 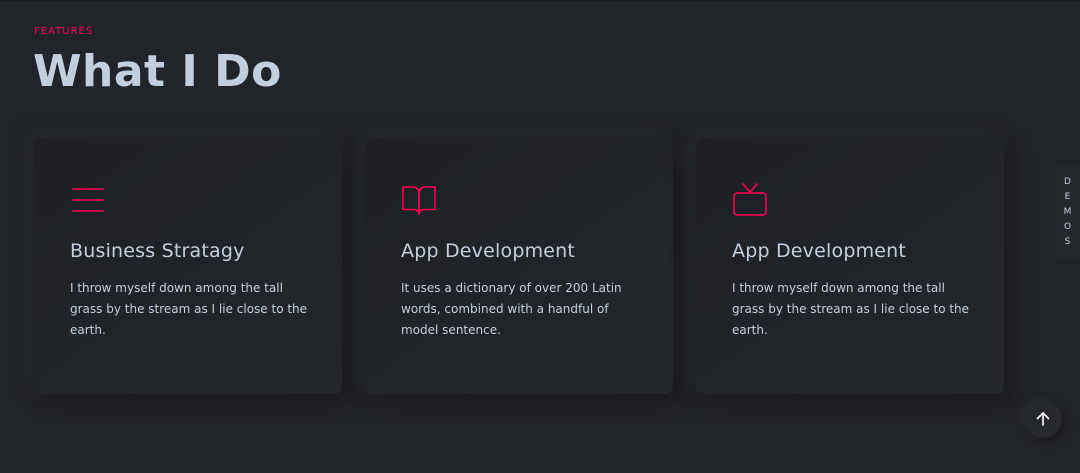 I want to click on scroll-to-top-button, so click(x=1043, y=419).